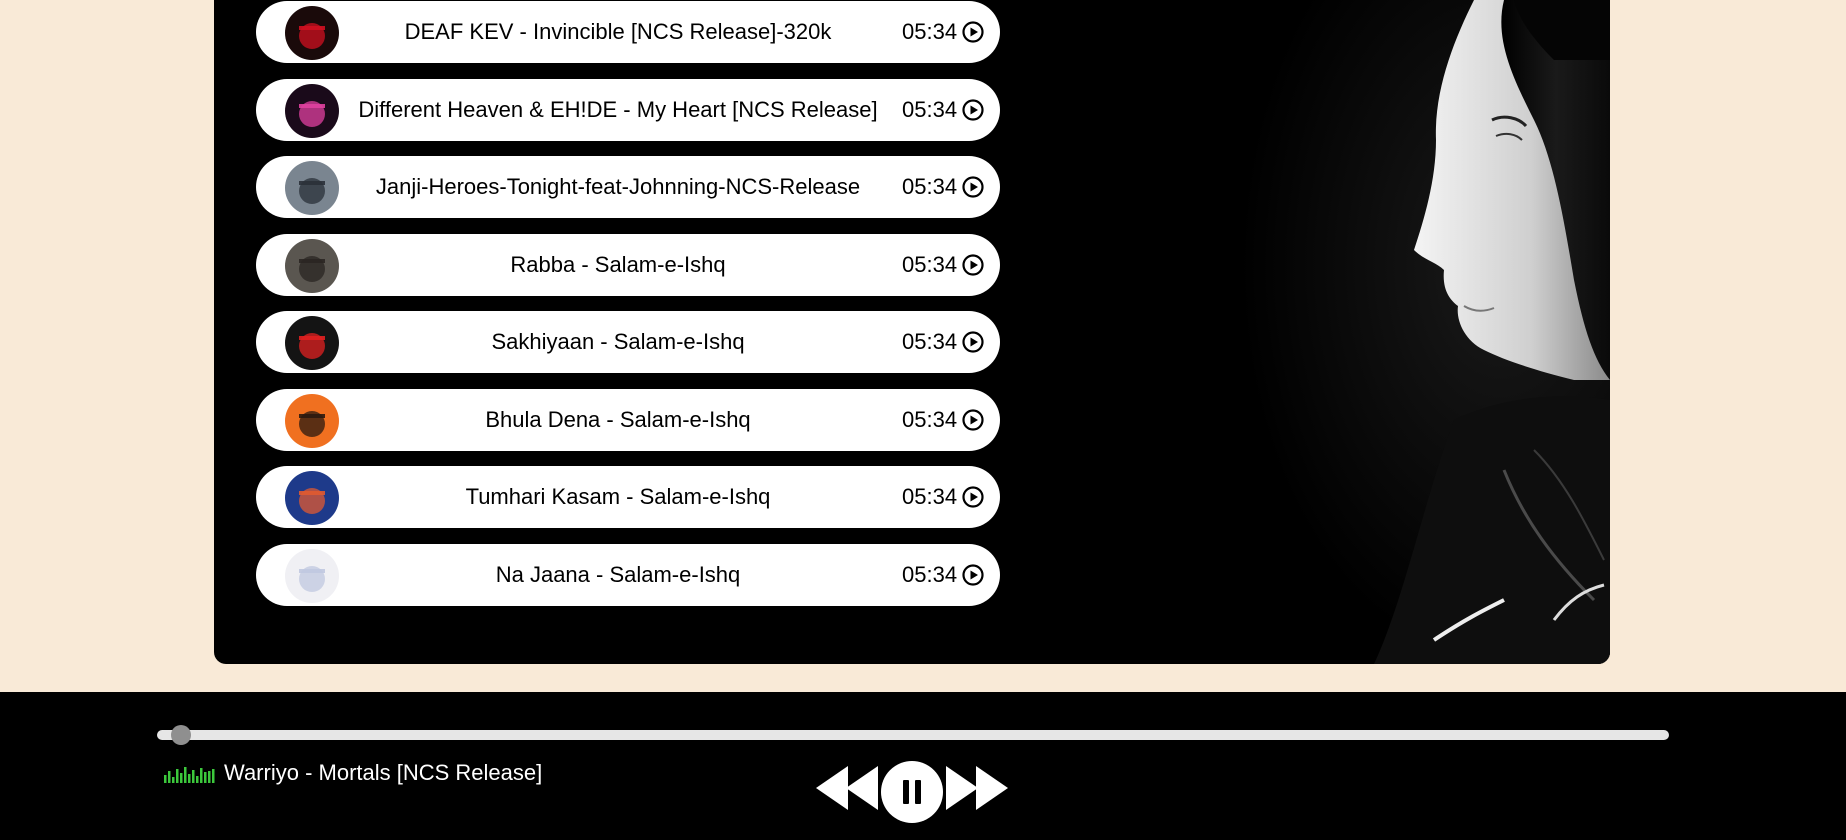 The height and width of the screenshot is (840, 1846). I want to click on backward-icon, so click(847, 788).